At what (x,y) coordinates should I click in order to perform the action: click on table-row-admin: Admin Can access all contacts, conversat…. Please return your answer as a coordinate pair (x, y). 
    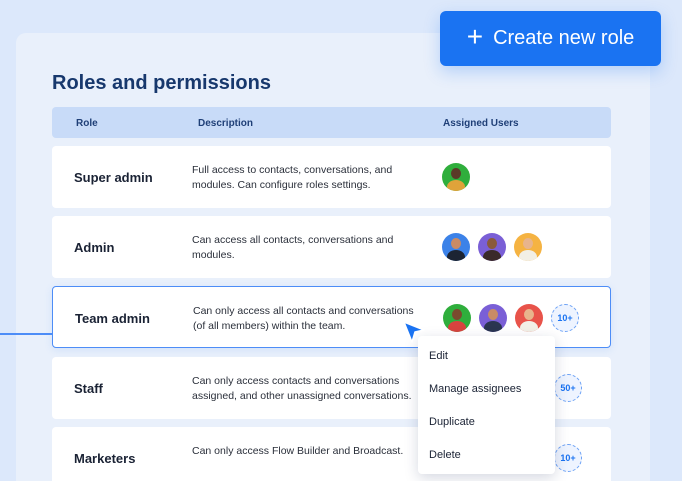
    Looking at the image, I should click on (331, 247).